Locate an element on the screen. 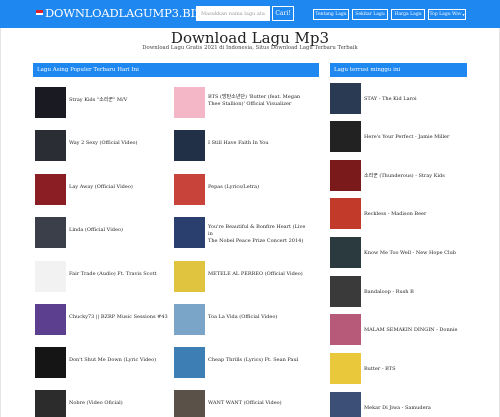 The width and height of the screenshot is (500, 417). song-title-line: Pepas (Lyrics/Letra) is located at coordinates (234, 187).